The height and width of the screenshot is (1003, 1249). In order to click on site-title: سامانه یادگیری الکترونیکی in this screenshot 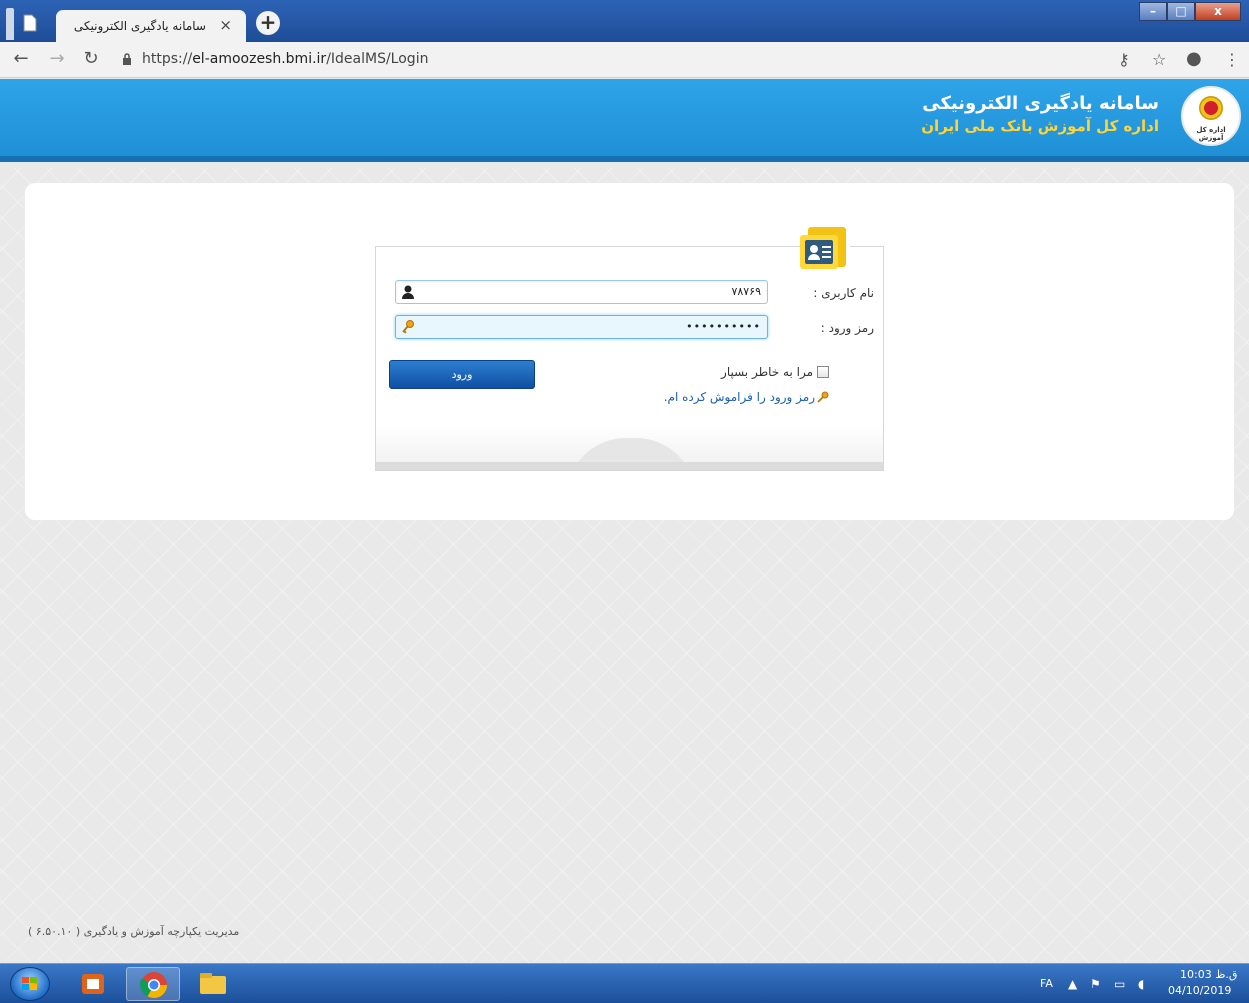, I will do `click(1040, 103)`.